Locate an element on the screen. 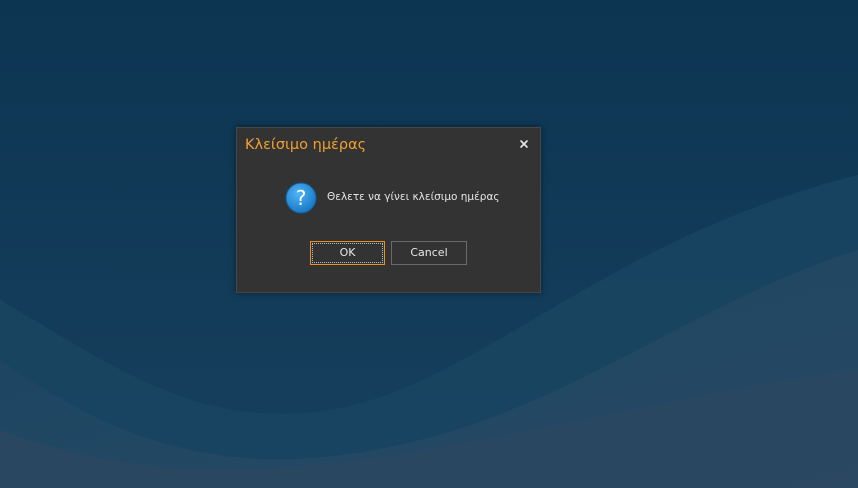 The width and height of the screenshot is (858, 488). ok-button-label: OK is located at coordinates (347, 253).